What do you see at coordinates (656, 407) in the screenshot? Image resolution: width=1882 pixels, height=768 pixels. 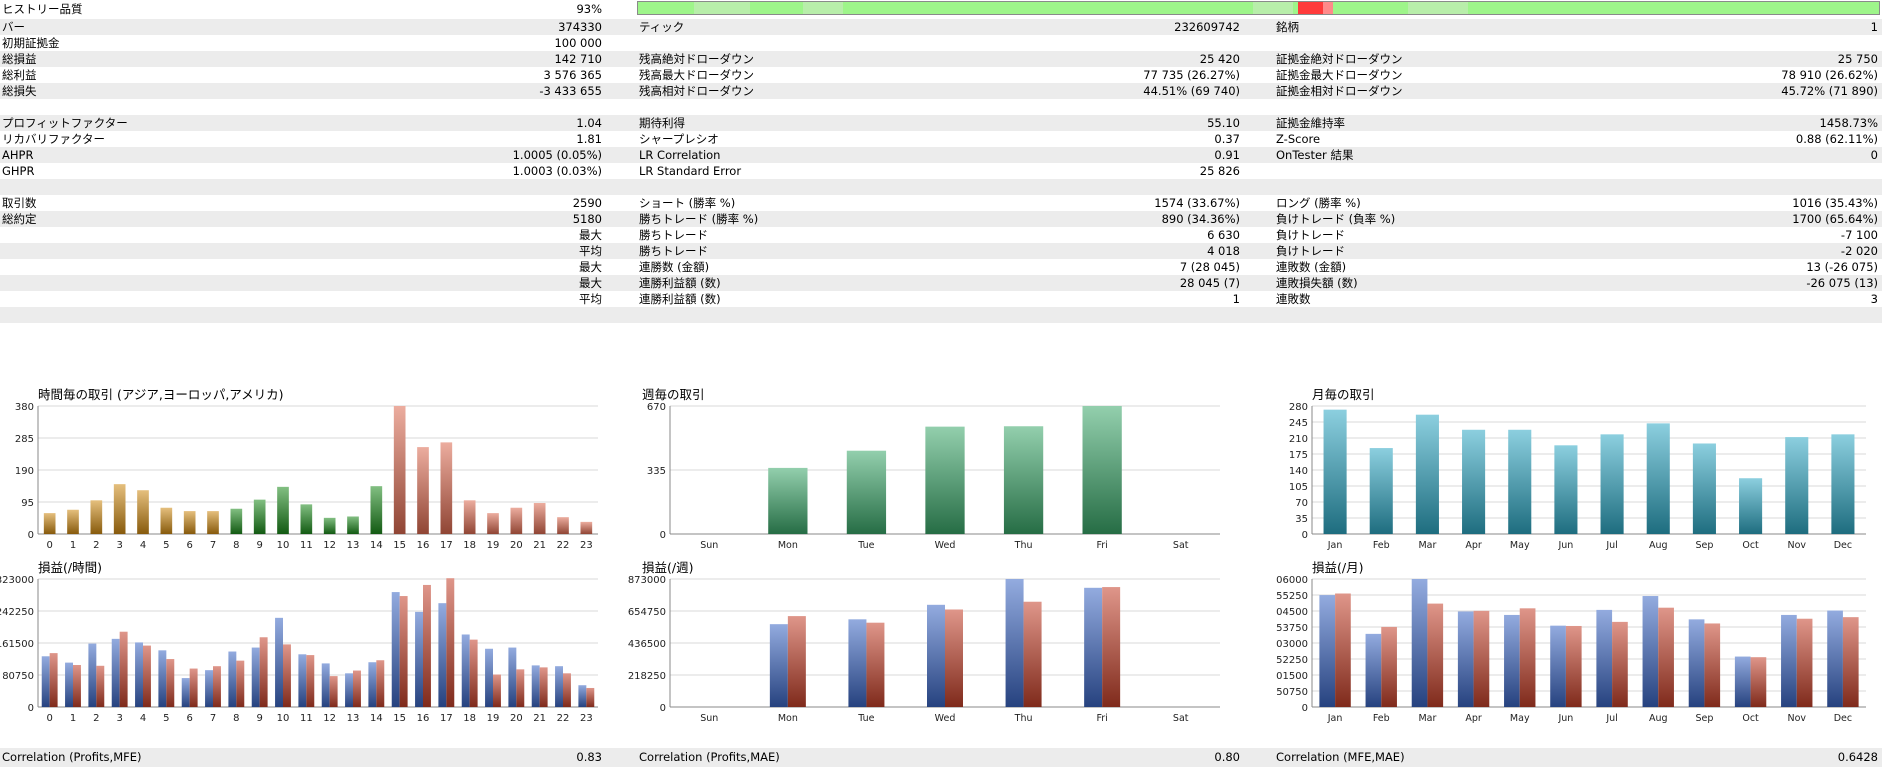 I see `y-tick-label: 670` at bounding box center [656, 407].